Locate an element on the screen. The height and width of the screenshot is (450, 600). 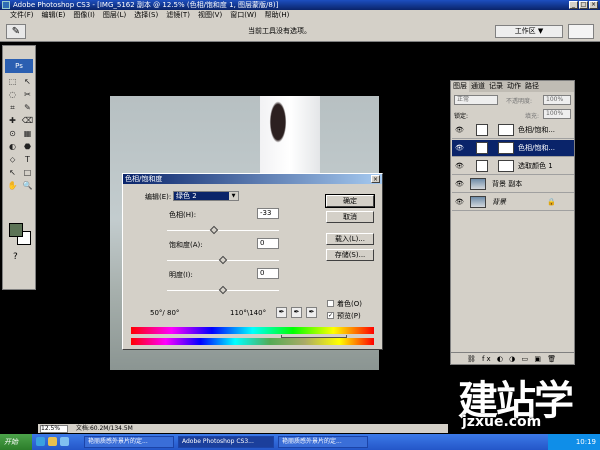
dodge-tool-icon: ◐ is located at coordinates (12, 146).